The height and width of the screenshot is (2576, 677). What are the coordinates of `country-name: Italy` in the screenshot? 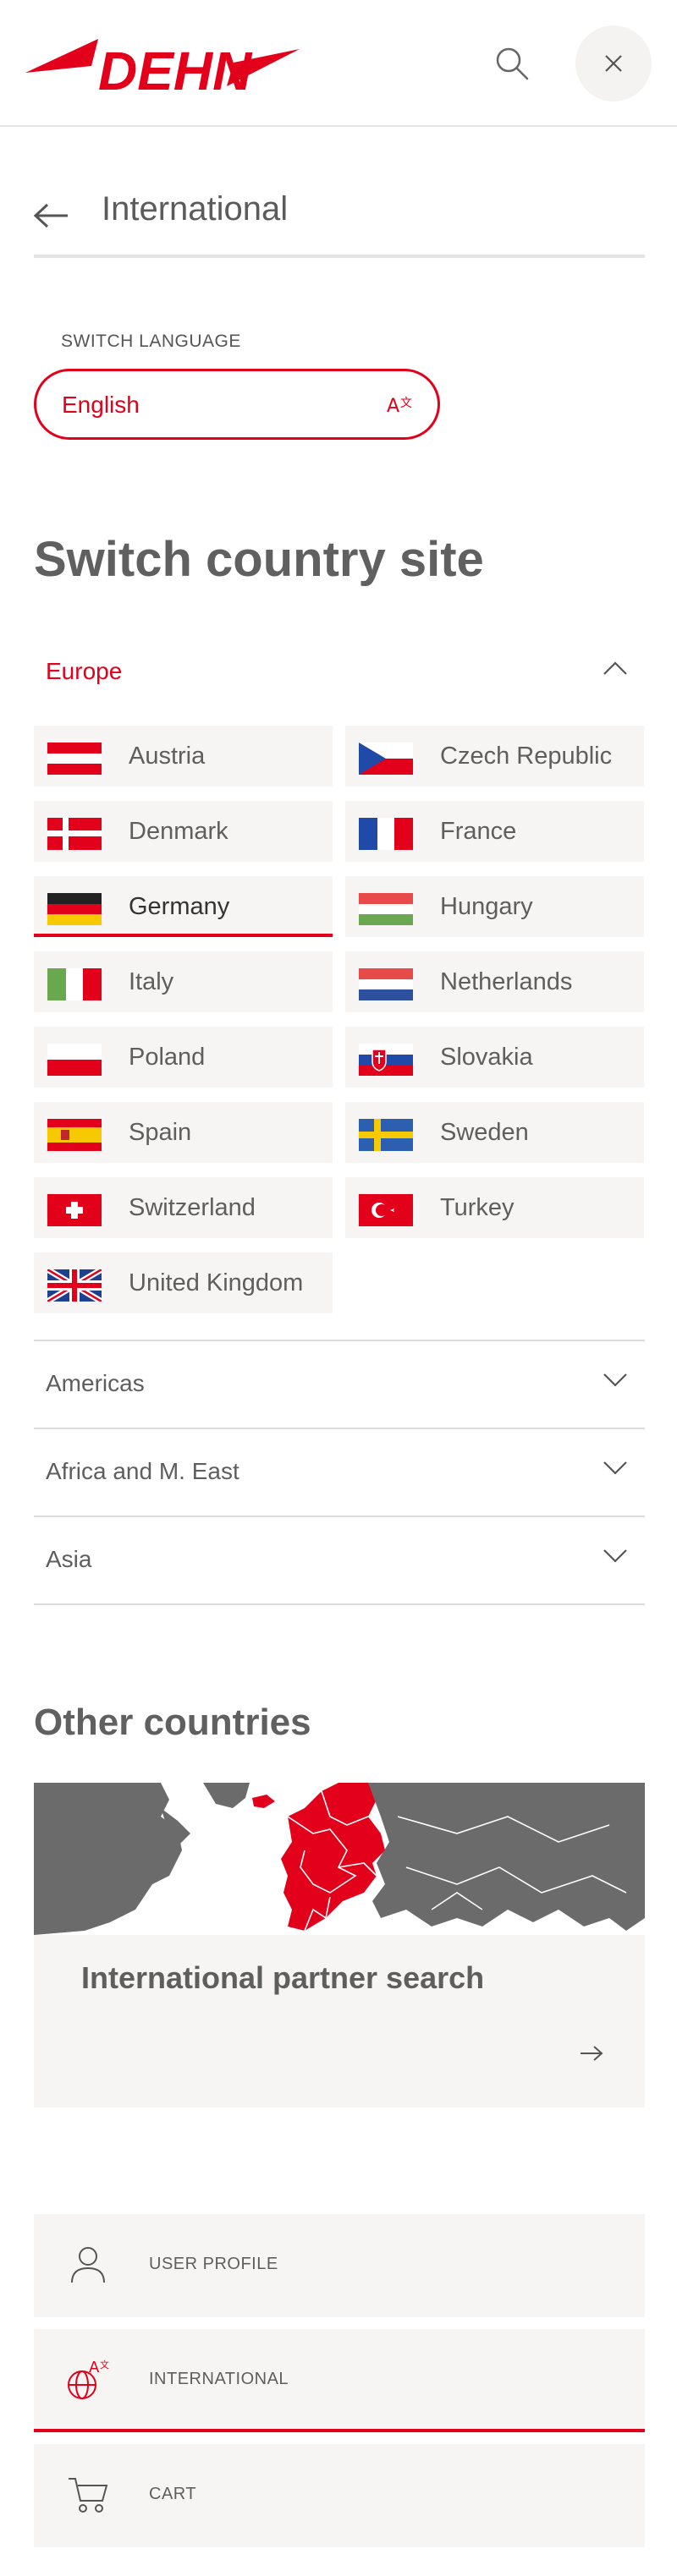 It's located at (151, 981).